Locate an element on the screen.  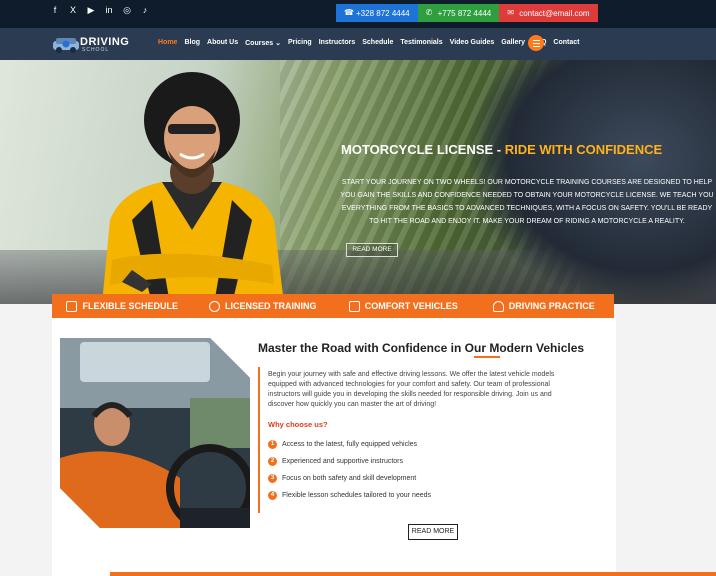
site-logo: DRIVING SCHOOL is located at coordinates (97, 45).